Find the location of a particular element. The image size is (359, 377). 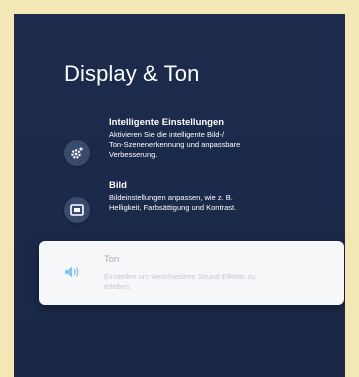

menu-item-title: Bild is located at coordinates (118, 185).